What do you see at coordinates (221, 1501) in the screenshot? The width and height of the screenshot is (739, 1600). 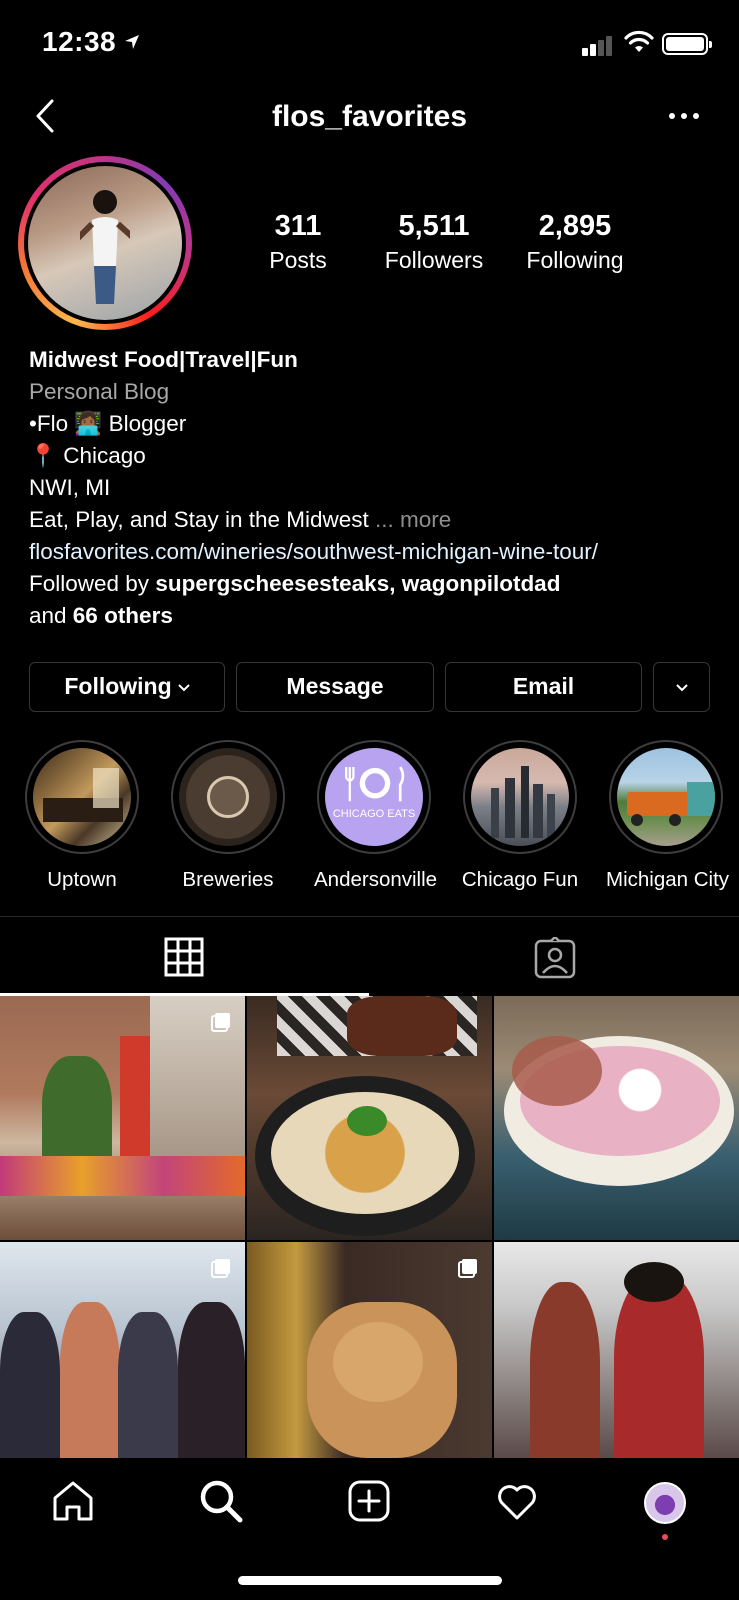 I see `search-icon` at bounding box center [221, 1501].